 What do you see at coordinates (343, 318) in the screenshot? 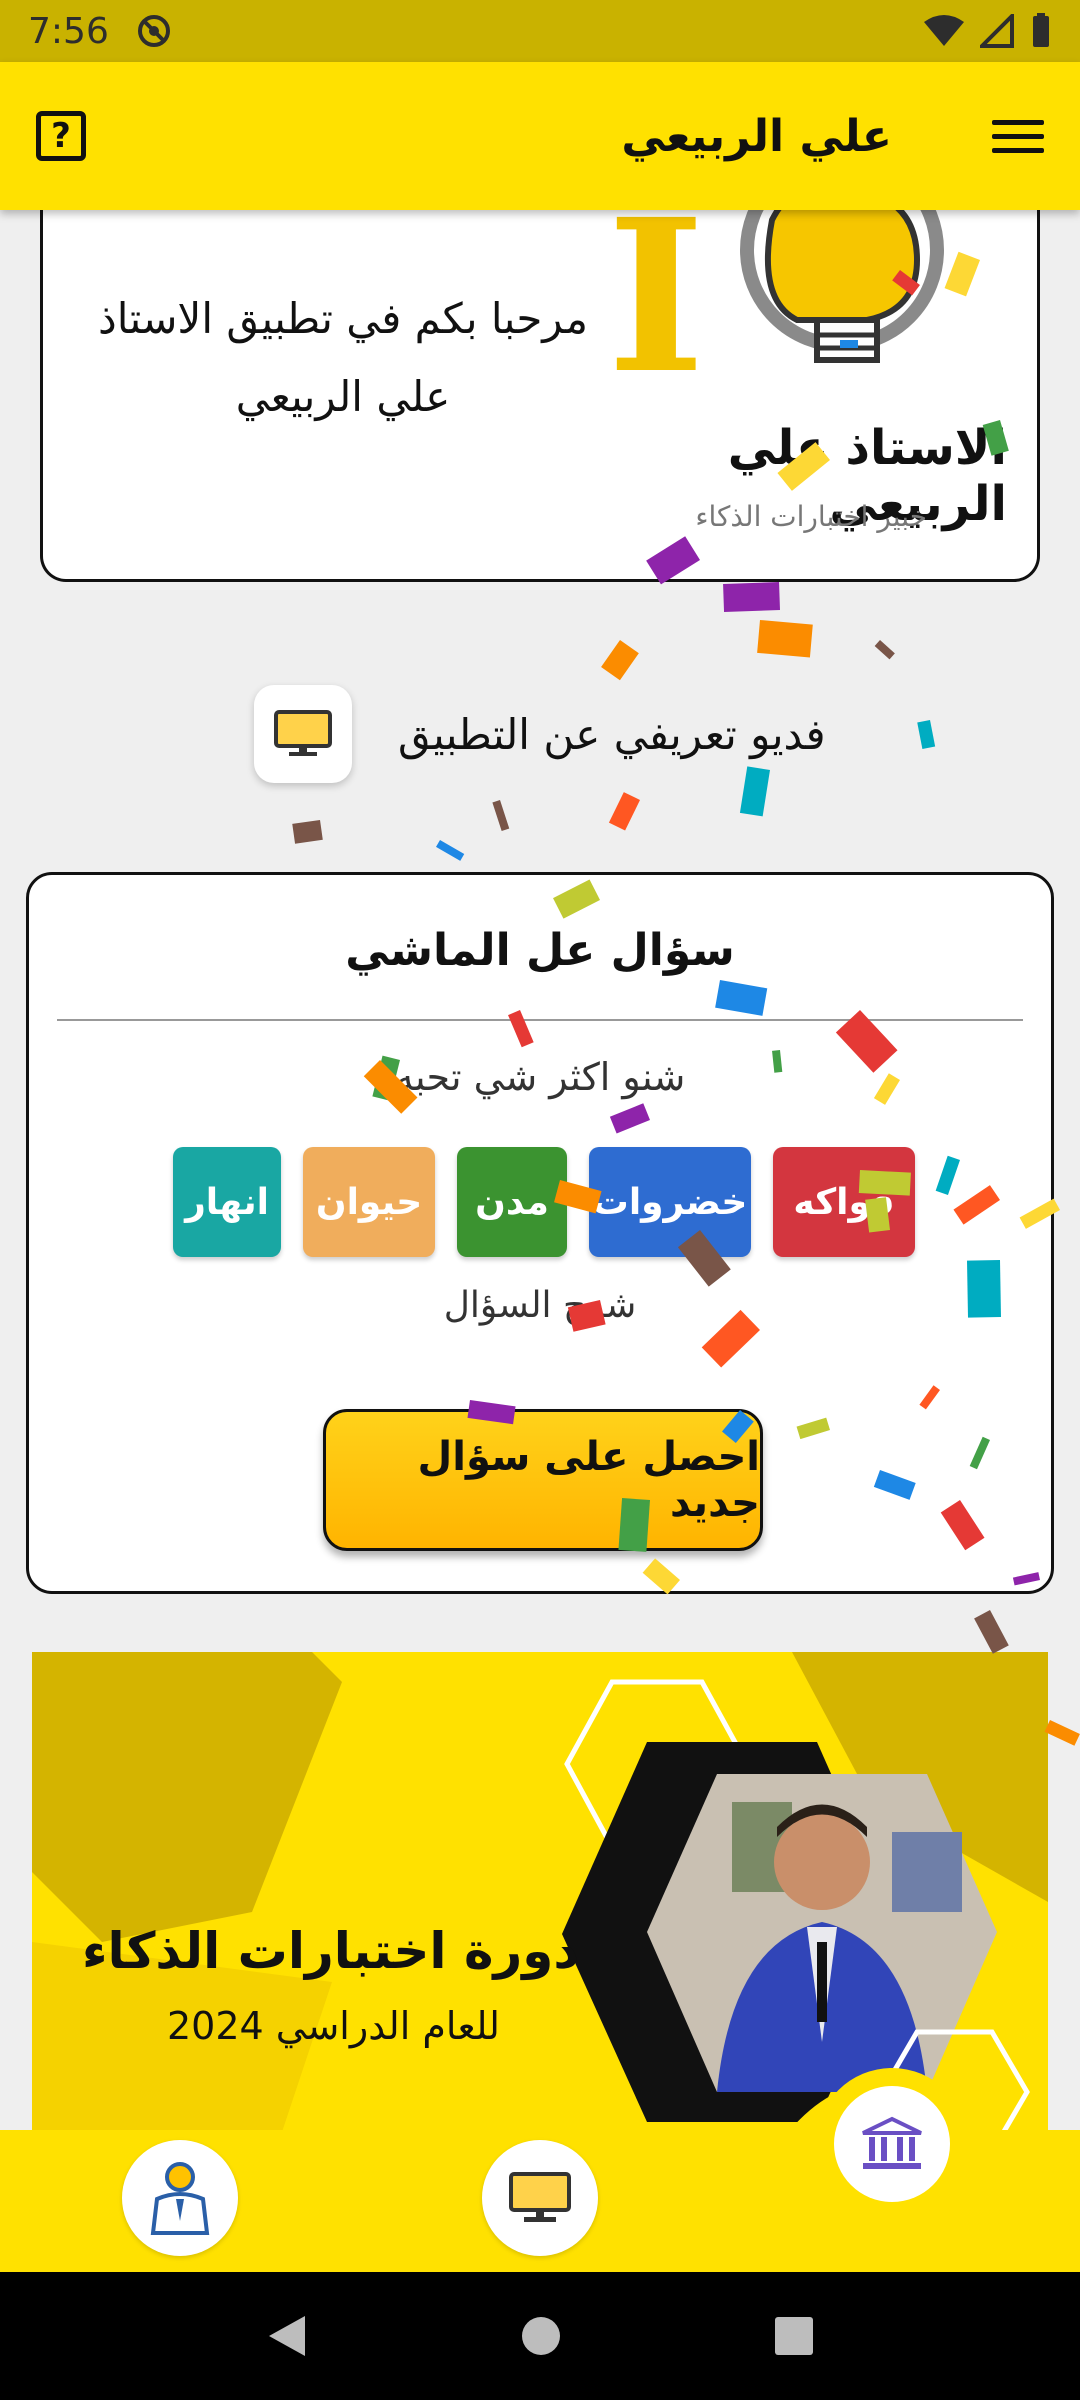
I see `welcome-line1: مرحبا بكم في تطبيق الاستاذ` at bounding box center [343, 318].